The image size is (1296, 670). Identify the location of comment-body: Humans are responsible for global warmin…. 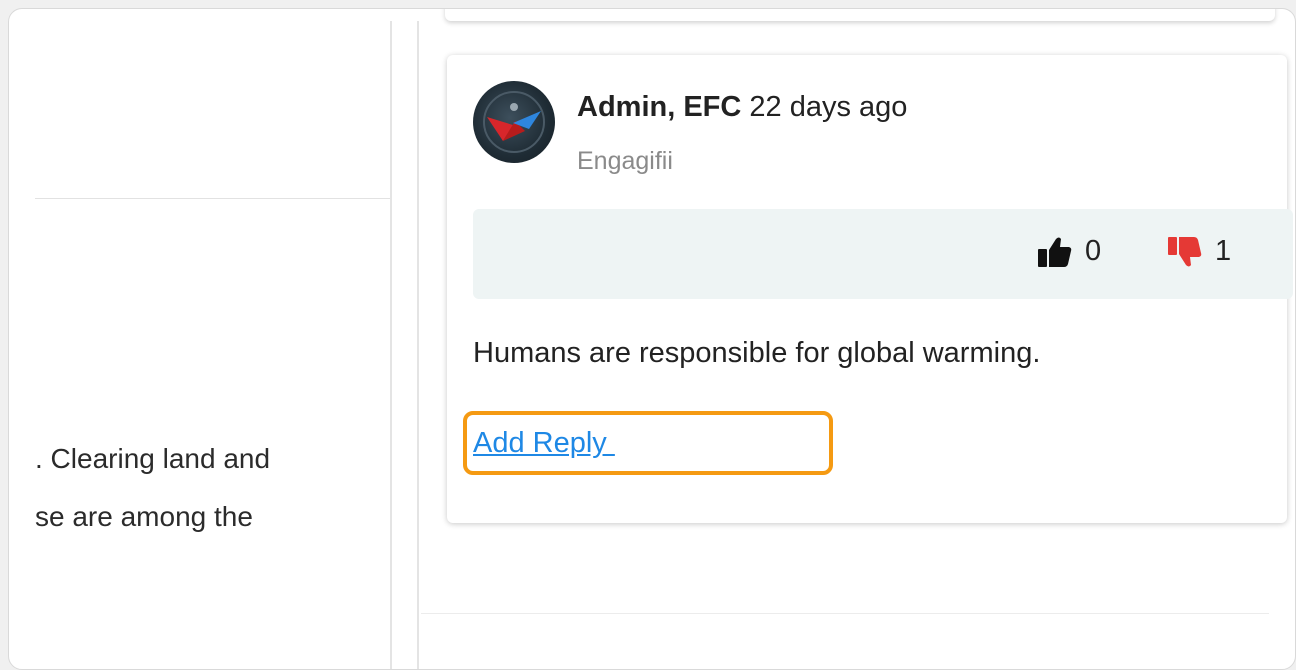
(757, 353).